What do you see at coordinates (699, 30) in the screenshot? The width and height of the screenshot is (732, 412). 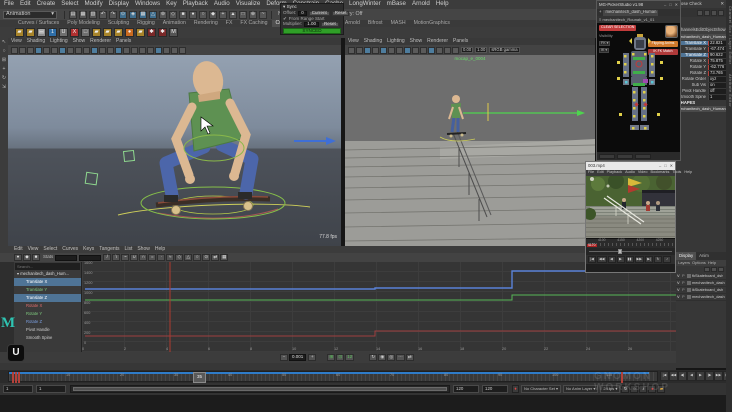 I see `channel-box-menu-item: Edit` at bounding box center [699, 30].